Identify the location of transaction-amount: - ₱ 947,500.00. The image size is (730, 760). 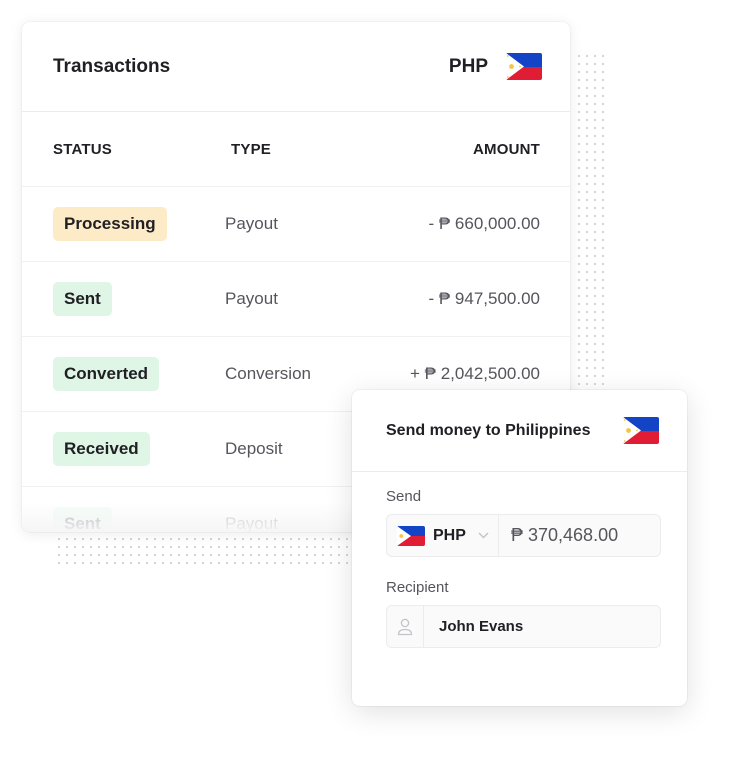
(484, 298).